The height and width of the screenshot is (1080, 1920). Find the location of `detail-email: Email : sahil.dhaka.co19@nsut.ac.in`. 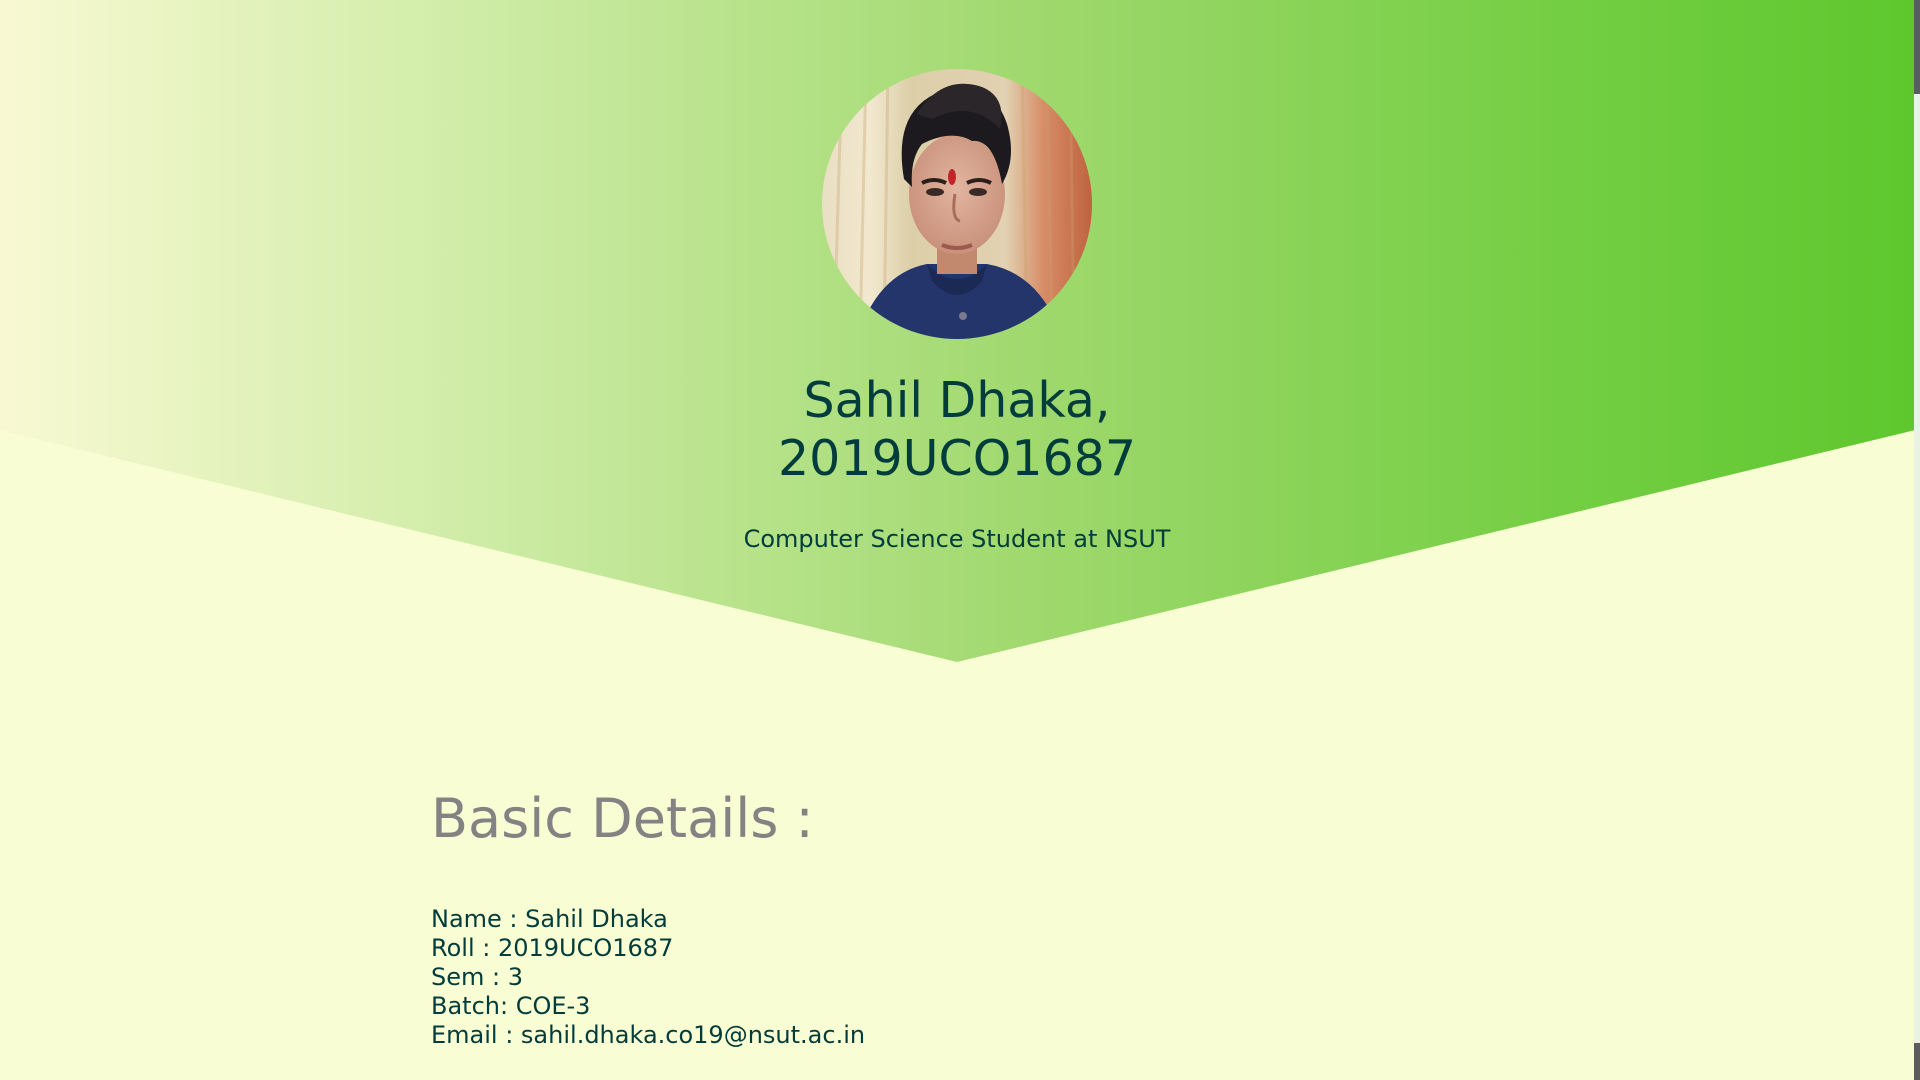

detail-email: Email : sahil.dhaka.co19@nsut.ac.in is located at coordinates (648, 1035).